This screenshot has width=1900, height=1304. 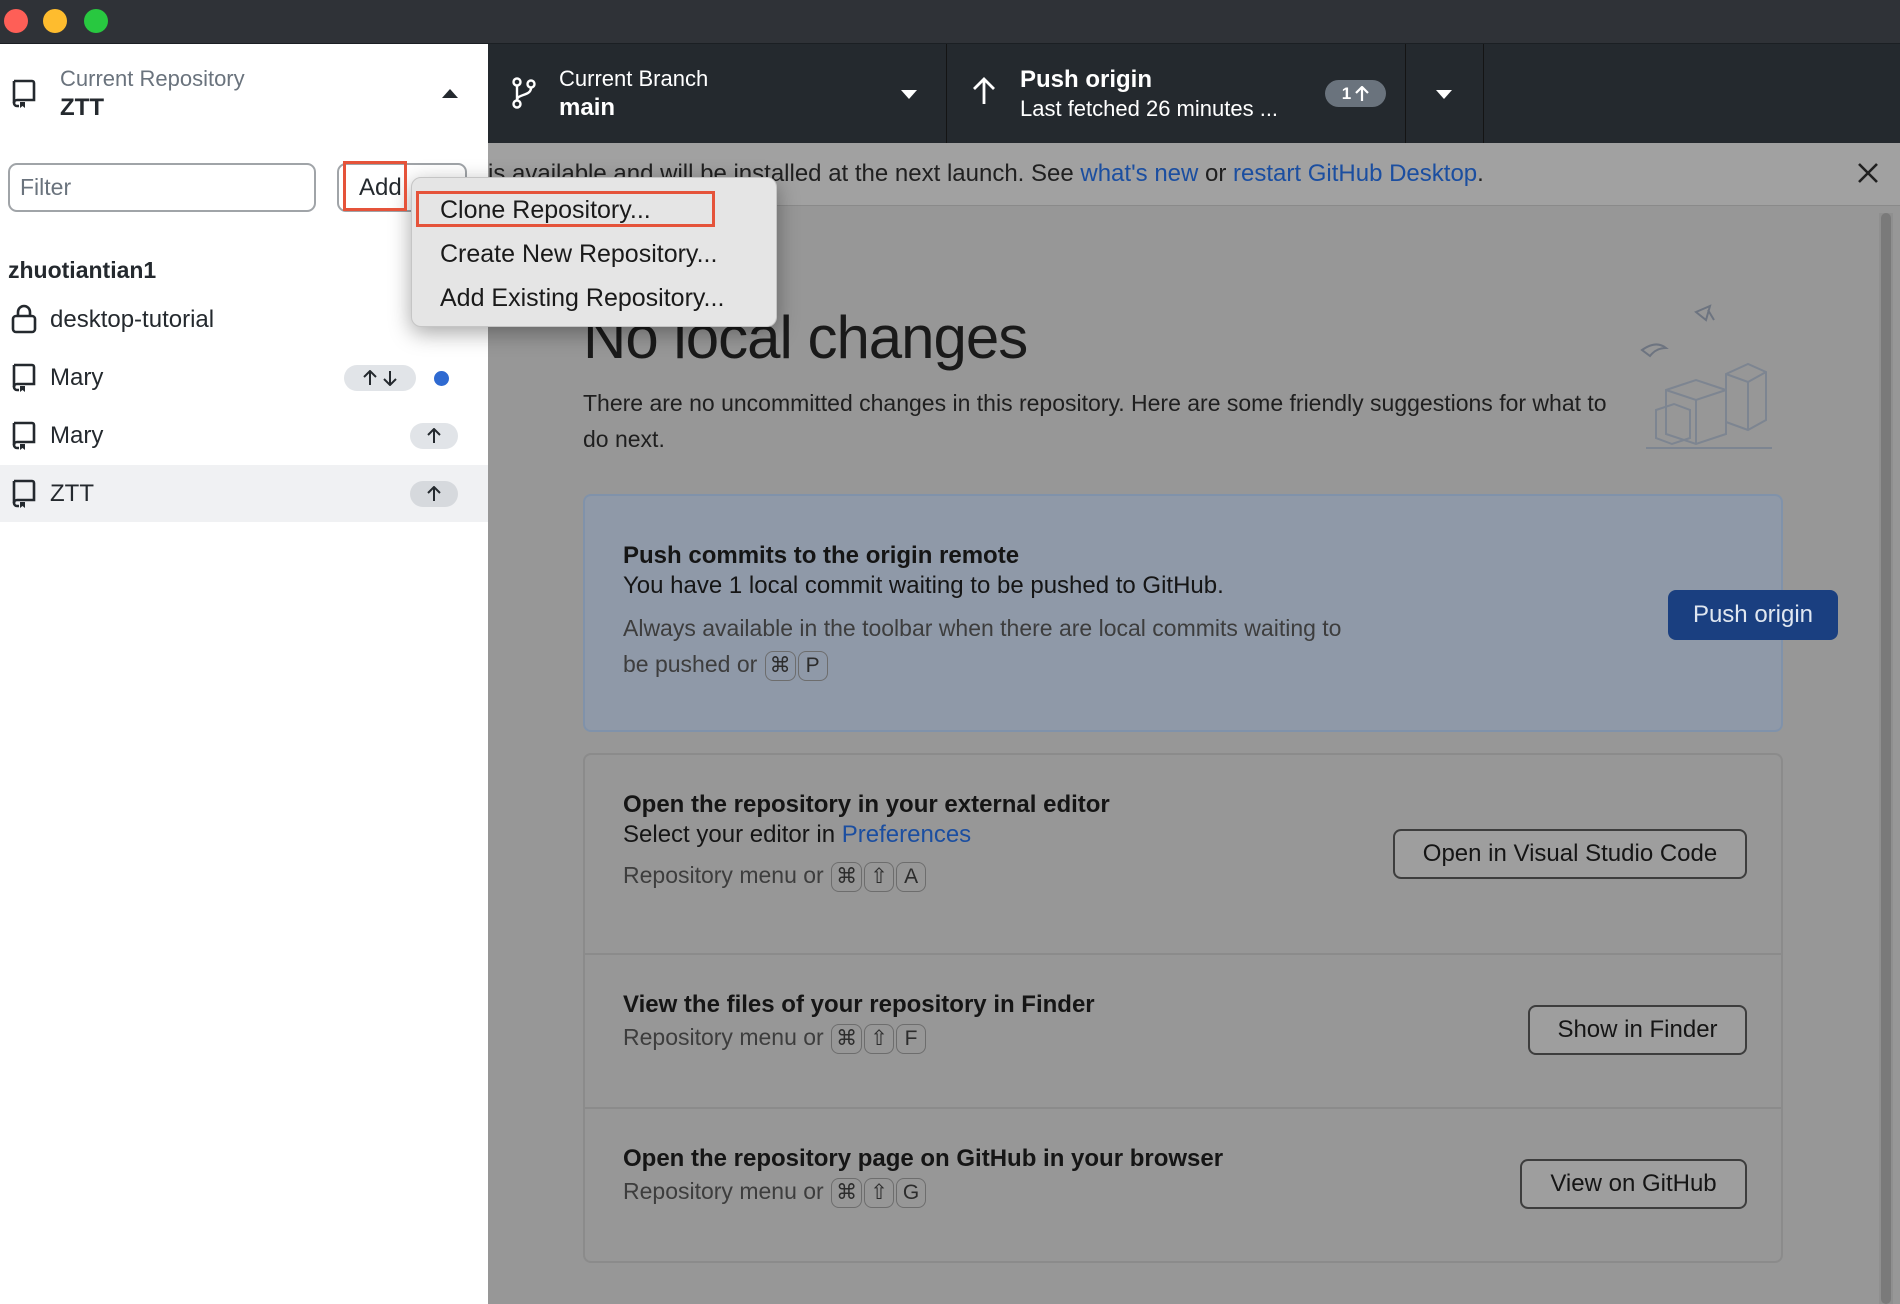 I want to click on push-origin-title: Push origin, so click(x=1086, y=79).